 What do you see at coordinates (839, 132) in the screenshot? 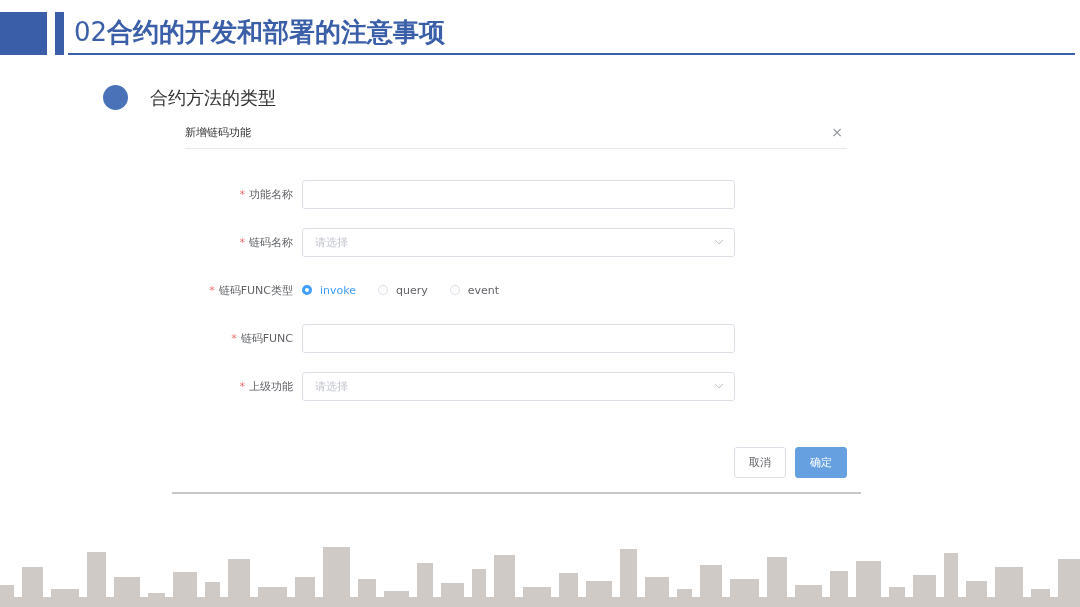
I see `close-button: ×` at bounding box center [839, 132].